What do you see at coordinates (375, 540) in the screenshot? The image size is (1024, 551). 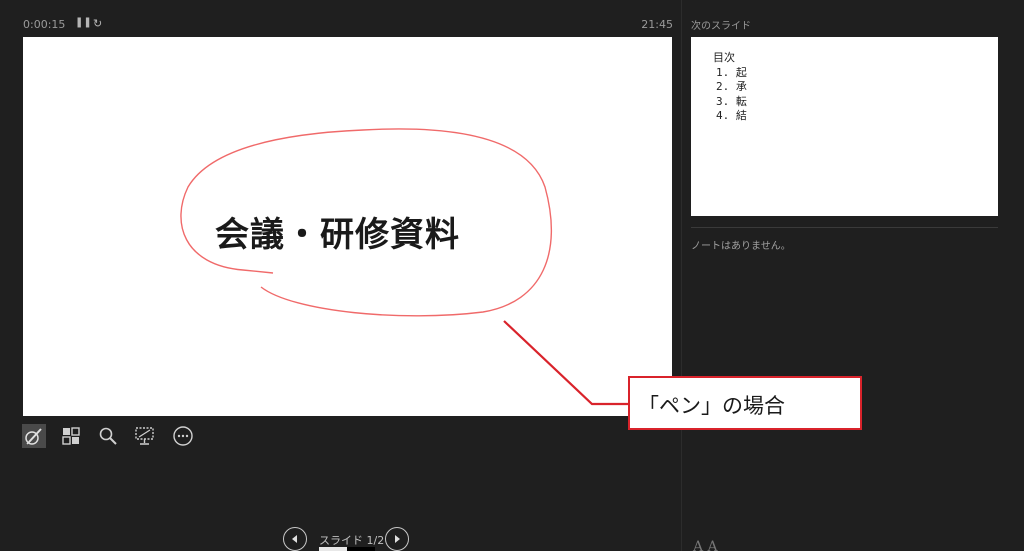 I see `slide-counter-position: 1/2` at bounding box center [375, 540].